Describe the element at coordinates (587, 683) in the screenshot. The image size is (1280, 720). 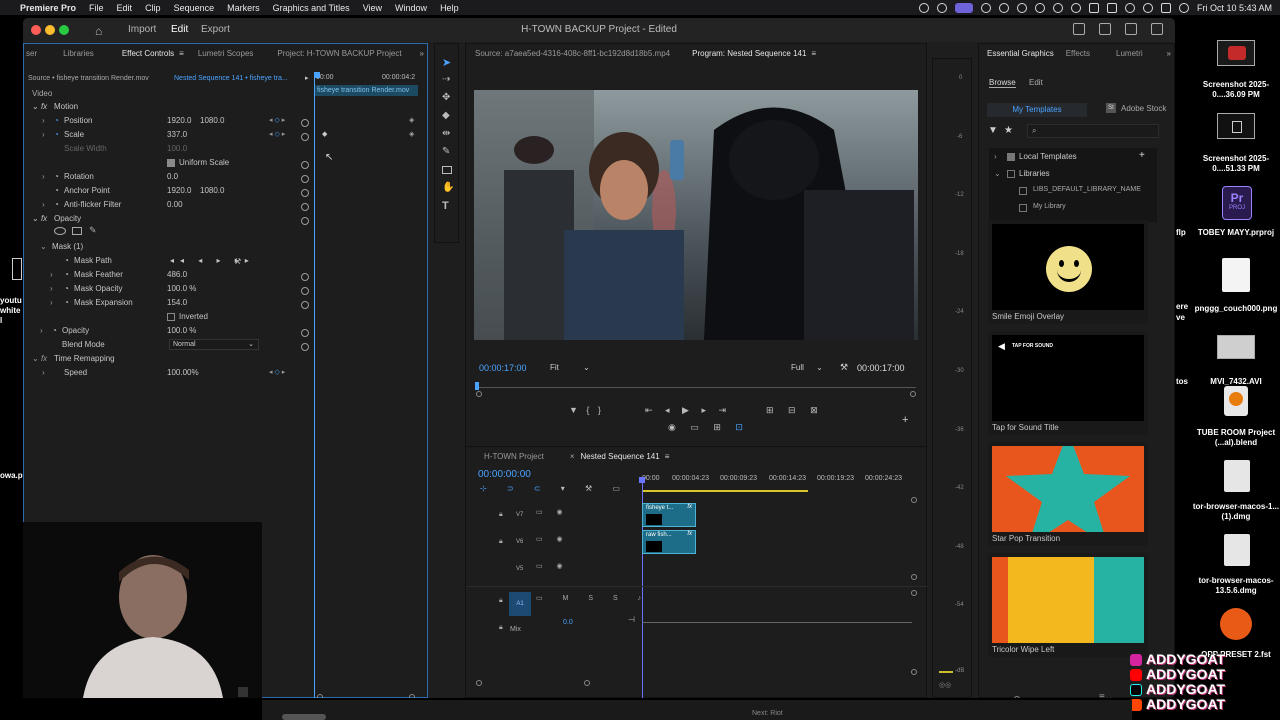
I see `timeline-h-zoom-right` at that location.